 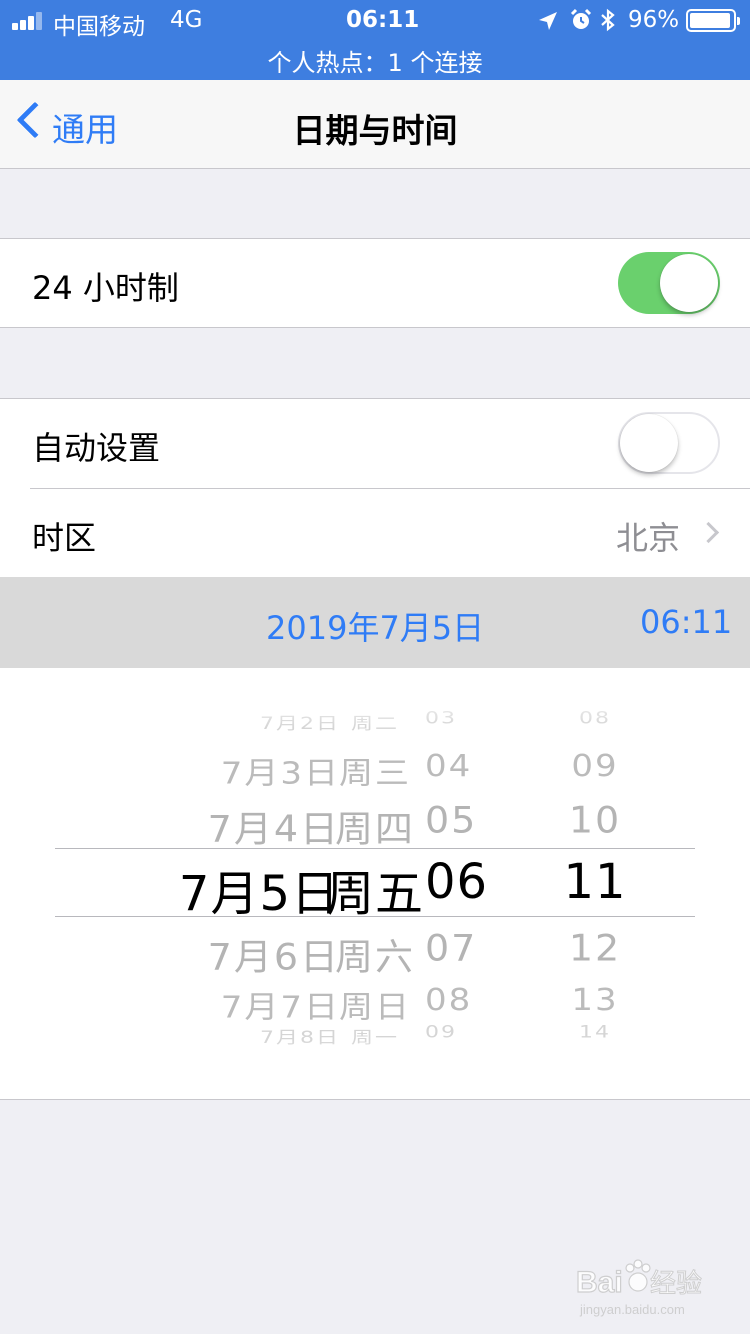 I want to click on picker-hour-item: 06, so click(x=457, y=882).